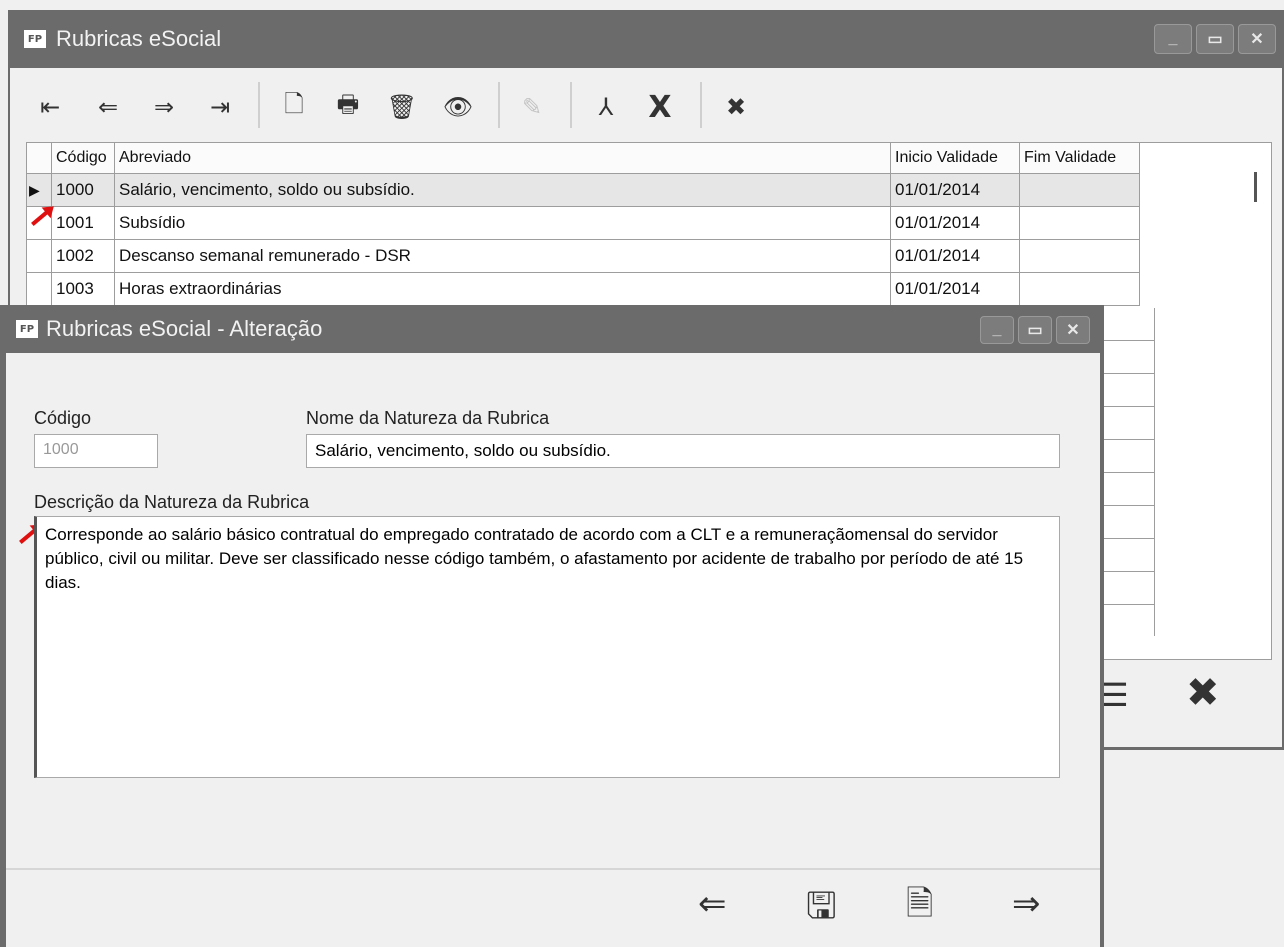  What do you see at coordinates (660, 107) in the screenshot?
I see `excel-button: X` at bounding box center [660, 107].